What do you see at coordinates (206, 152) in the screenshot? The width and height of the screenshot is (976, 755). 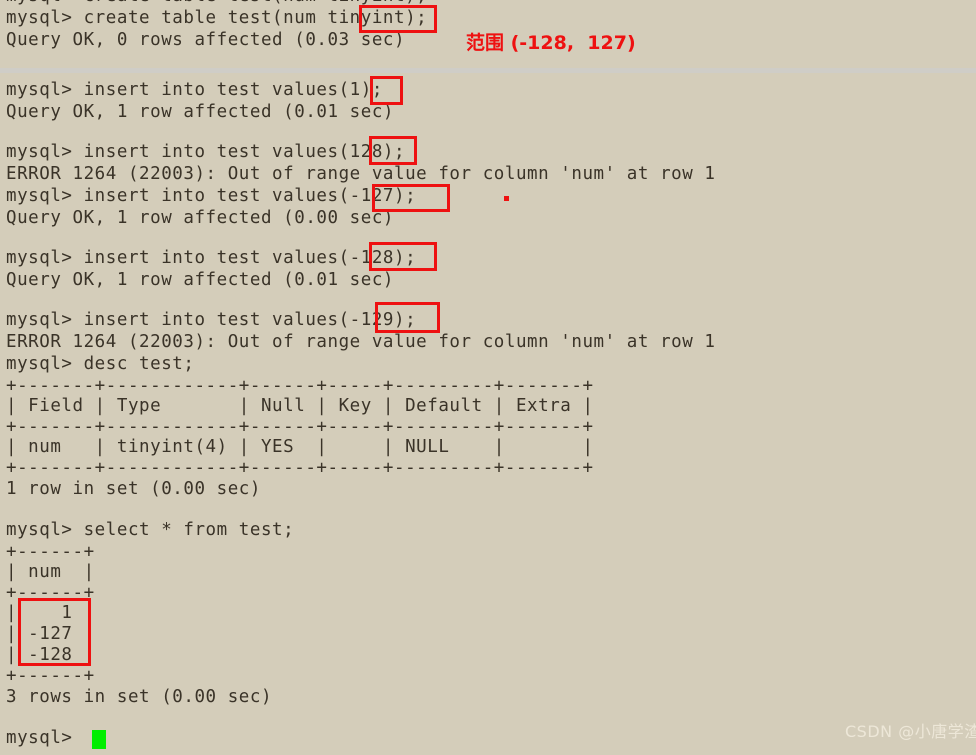 I see `terminal-line-insert-128: mysql> insert into test values(128);` at bounding box center [206, 152].